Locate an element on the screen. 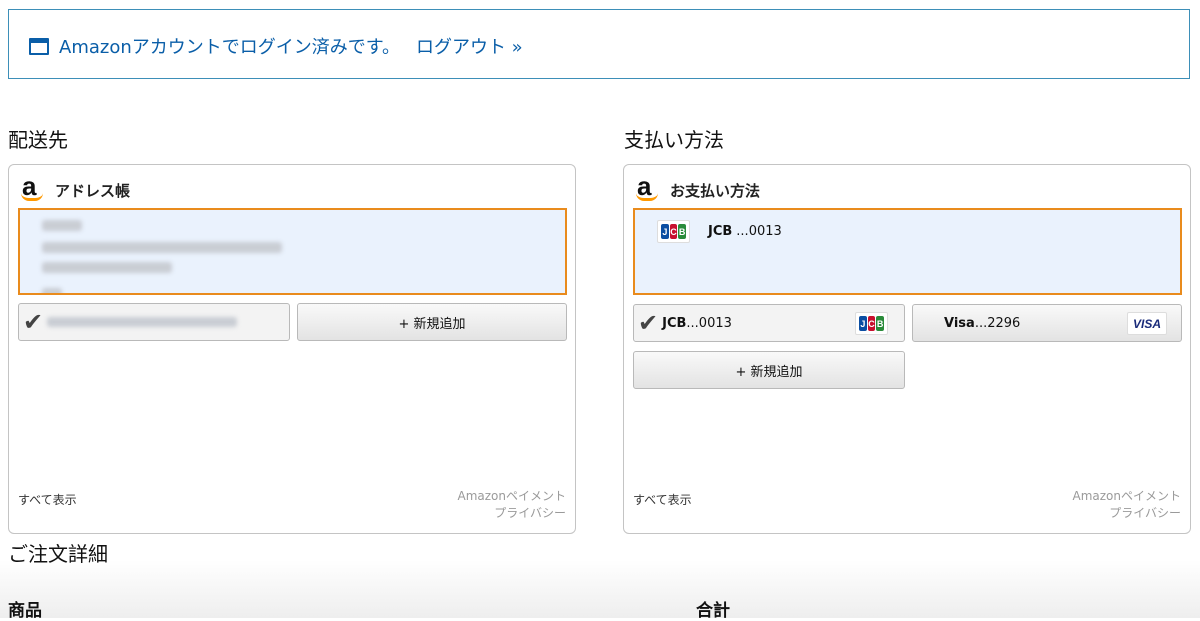 The width and height of the screenshot is (1200, 621). login-status-banner: Amazonアカウントでログイン済みです。 ログアウト » is located at coordinates (599, 44).